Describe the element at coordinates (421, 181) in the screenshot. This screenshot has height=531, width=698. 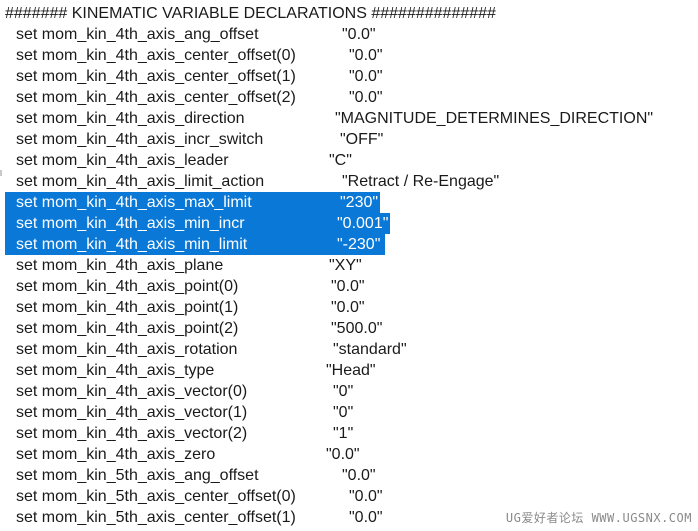
I see `variable-value: "Retract / Re-Engage"` at that location.